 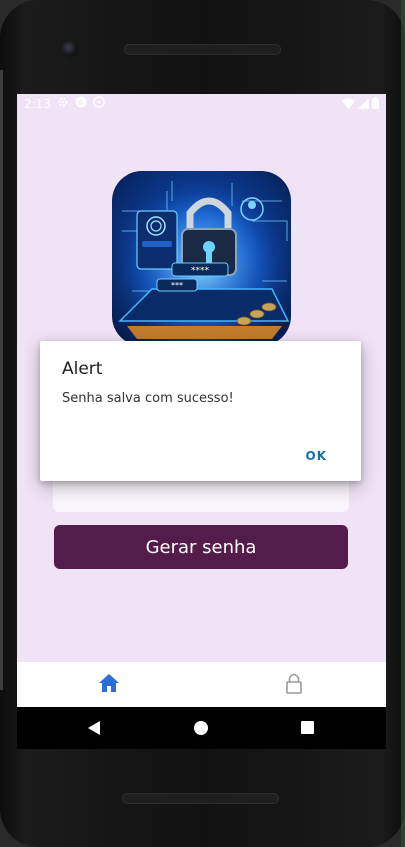 What do you see at coordinates (317, 456) in the screenshot?
I see `dialog-ok-button: OK` at bounding box center [317, 456].